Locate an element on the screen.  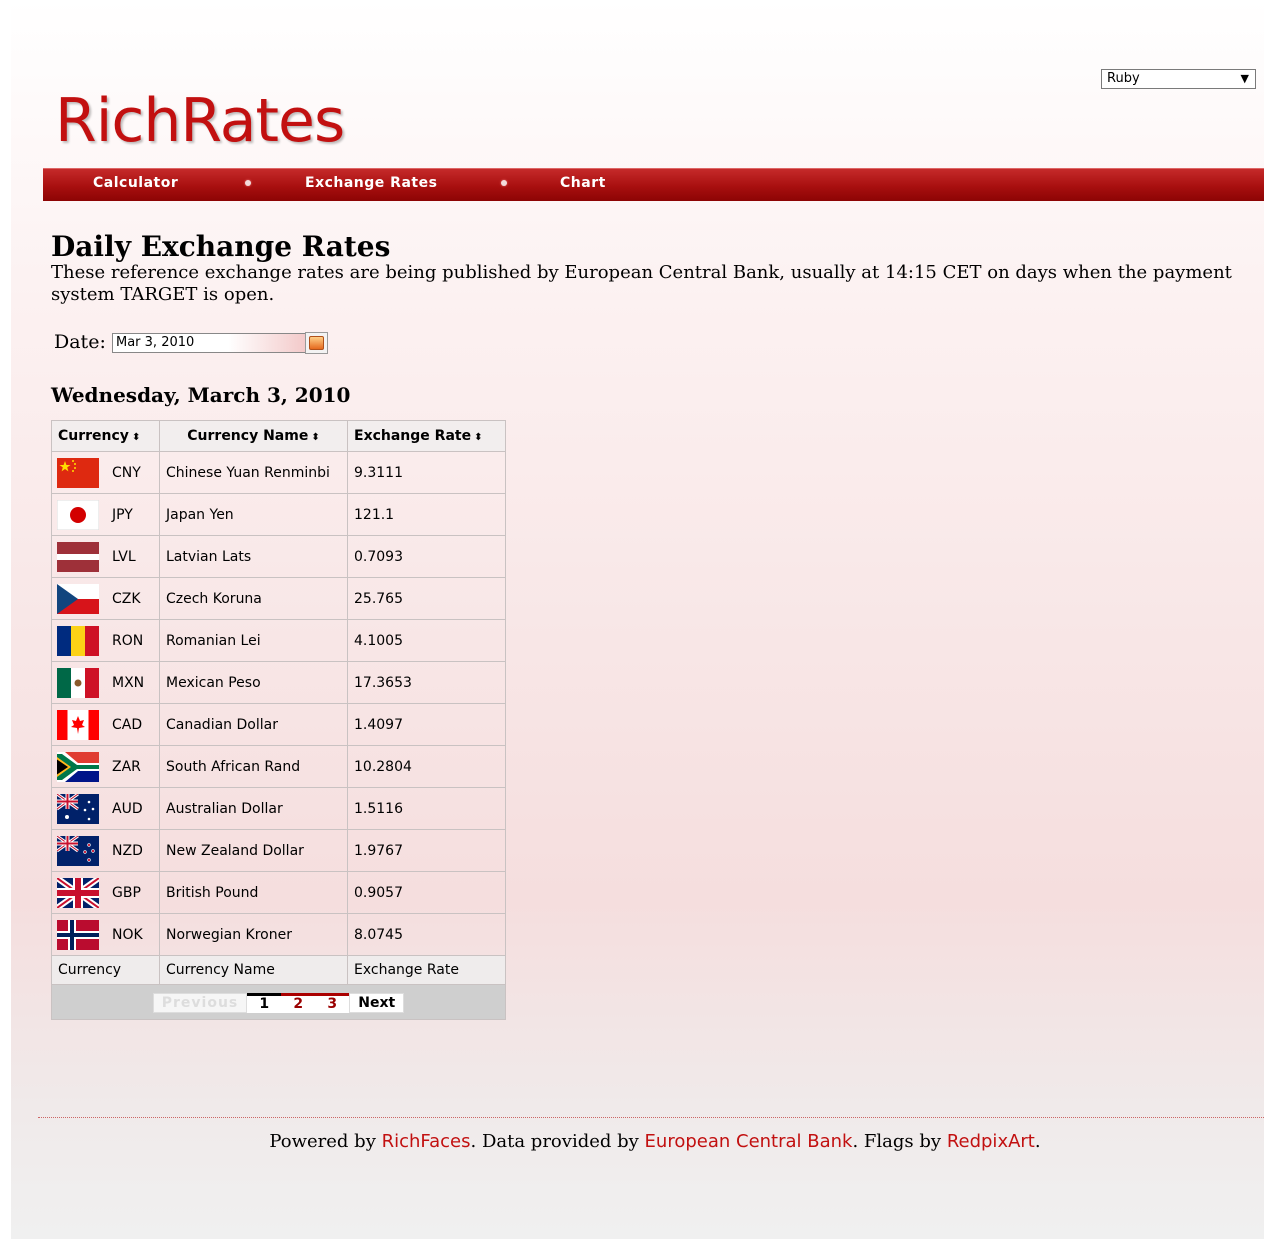
table-row: RON Romanian Lei 4.1005 is located at coordinates (278, 640).